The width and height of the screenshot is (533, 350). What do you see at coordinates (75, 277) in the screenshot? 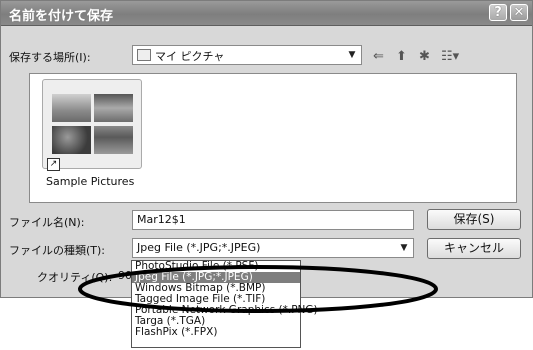
I see `quality-label: クオリティ(Q):` at bounding box center [75, 277].